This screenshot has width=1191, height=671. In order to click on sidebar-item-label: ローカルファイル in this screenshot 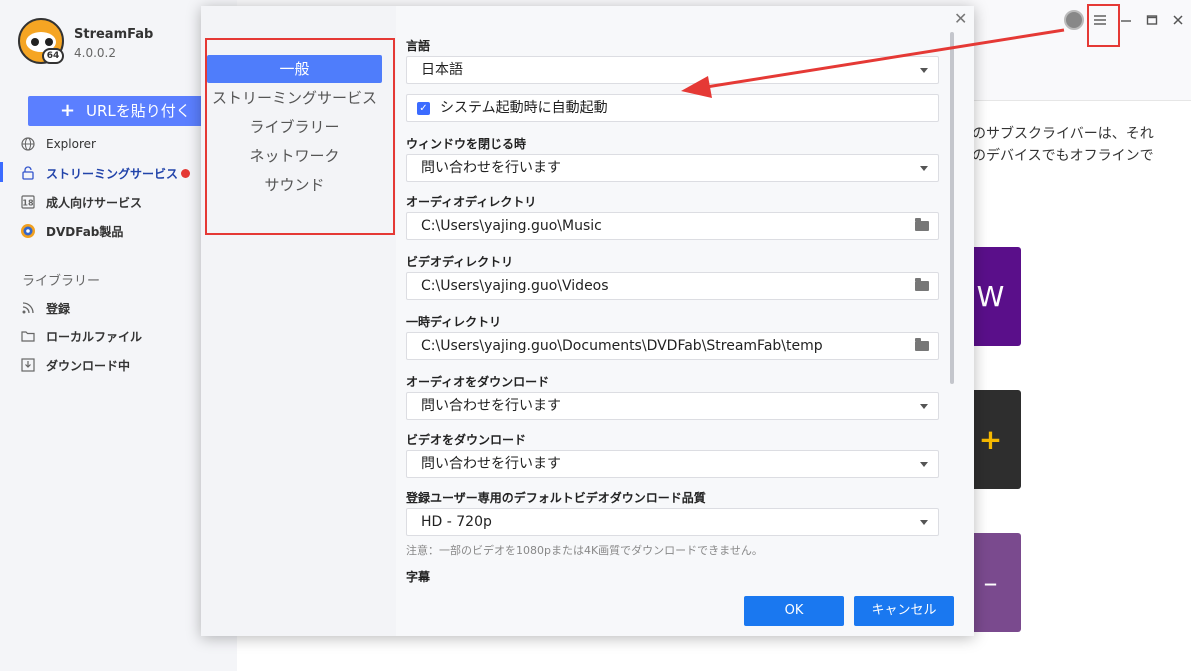, I will do `click(94, 336)`.